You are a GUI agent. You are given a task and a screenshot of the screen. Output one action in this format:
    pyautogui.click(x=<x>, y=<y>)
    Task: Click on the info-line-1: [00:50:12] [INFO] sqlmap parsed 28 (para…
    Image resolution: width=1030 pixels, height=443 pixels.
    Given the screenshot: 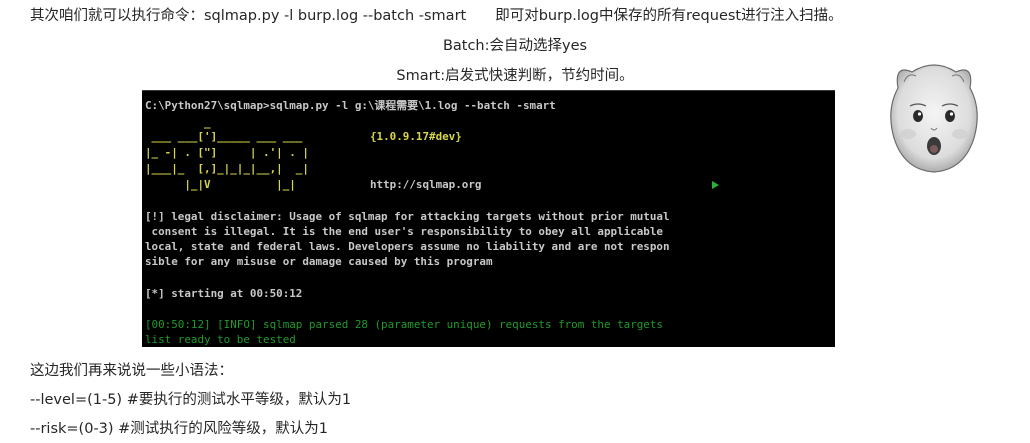 What is the action you would take?
    pyautogui.click(x=404, y=324)
    